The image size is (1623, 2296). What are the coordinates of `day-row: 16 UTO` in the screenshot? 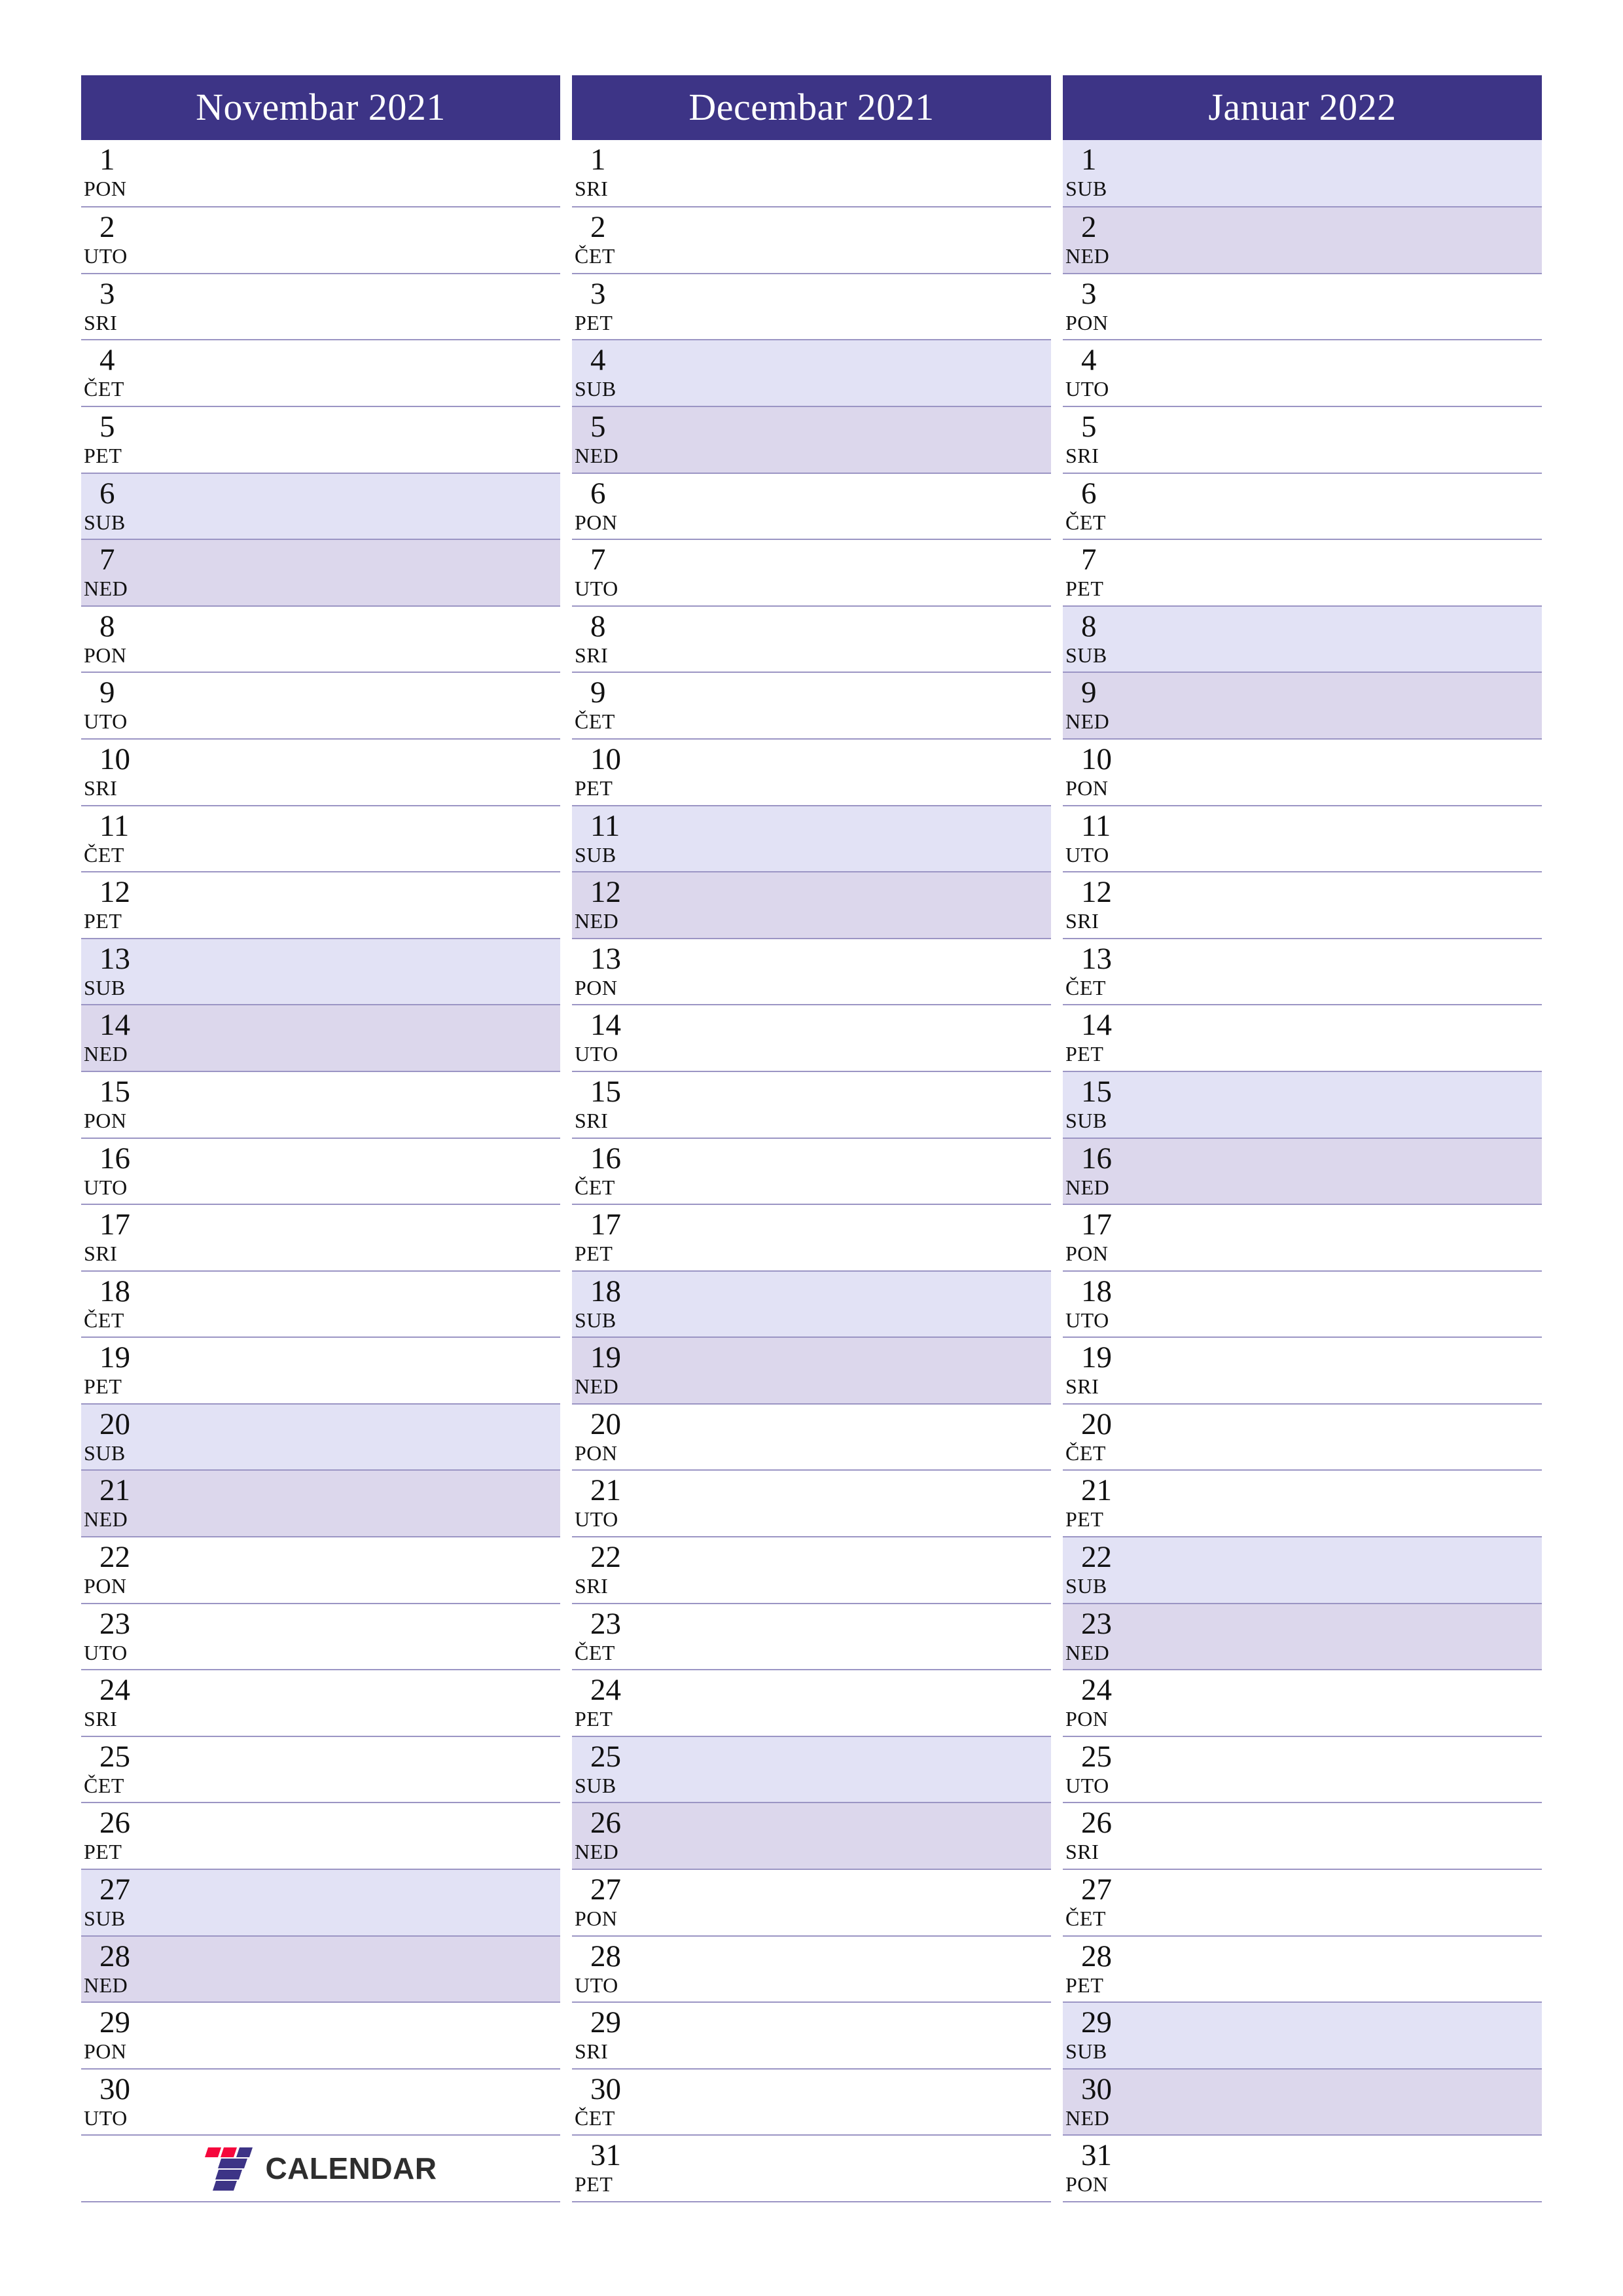 It's located at (320, 1170).